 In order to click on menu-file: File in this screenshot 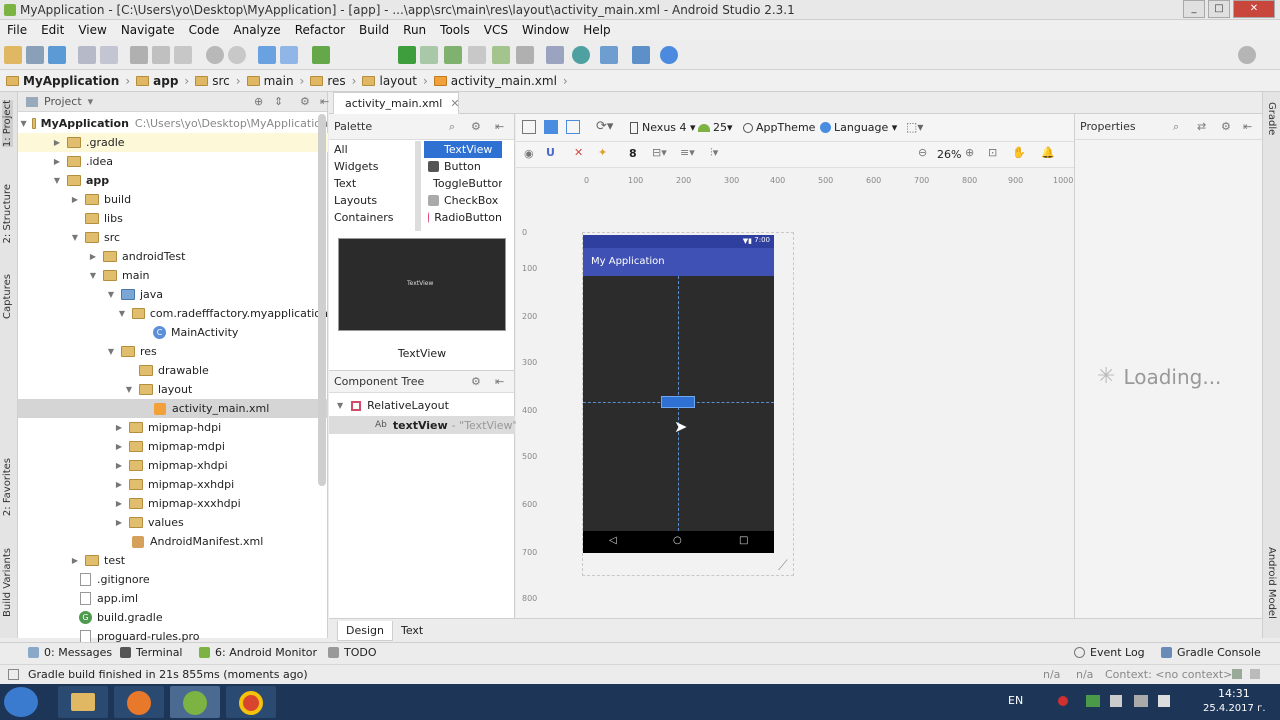, I will do `click(17, 30)`.